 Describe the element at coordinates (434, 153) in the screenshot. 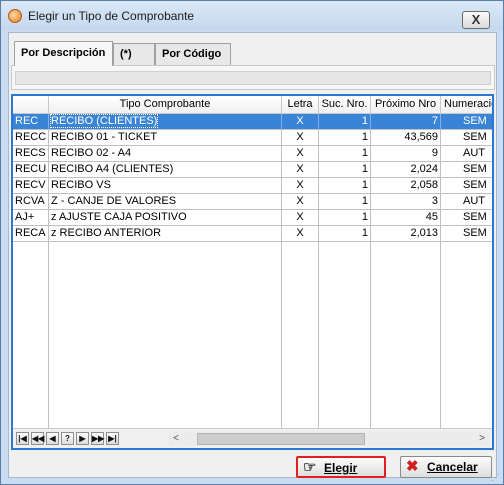

I see `cell-proximo-nro-text: 9` at that location.